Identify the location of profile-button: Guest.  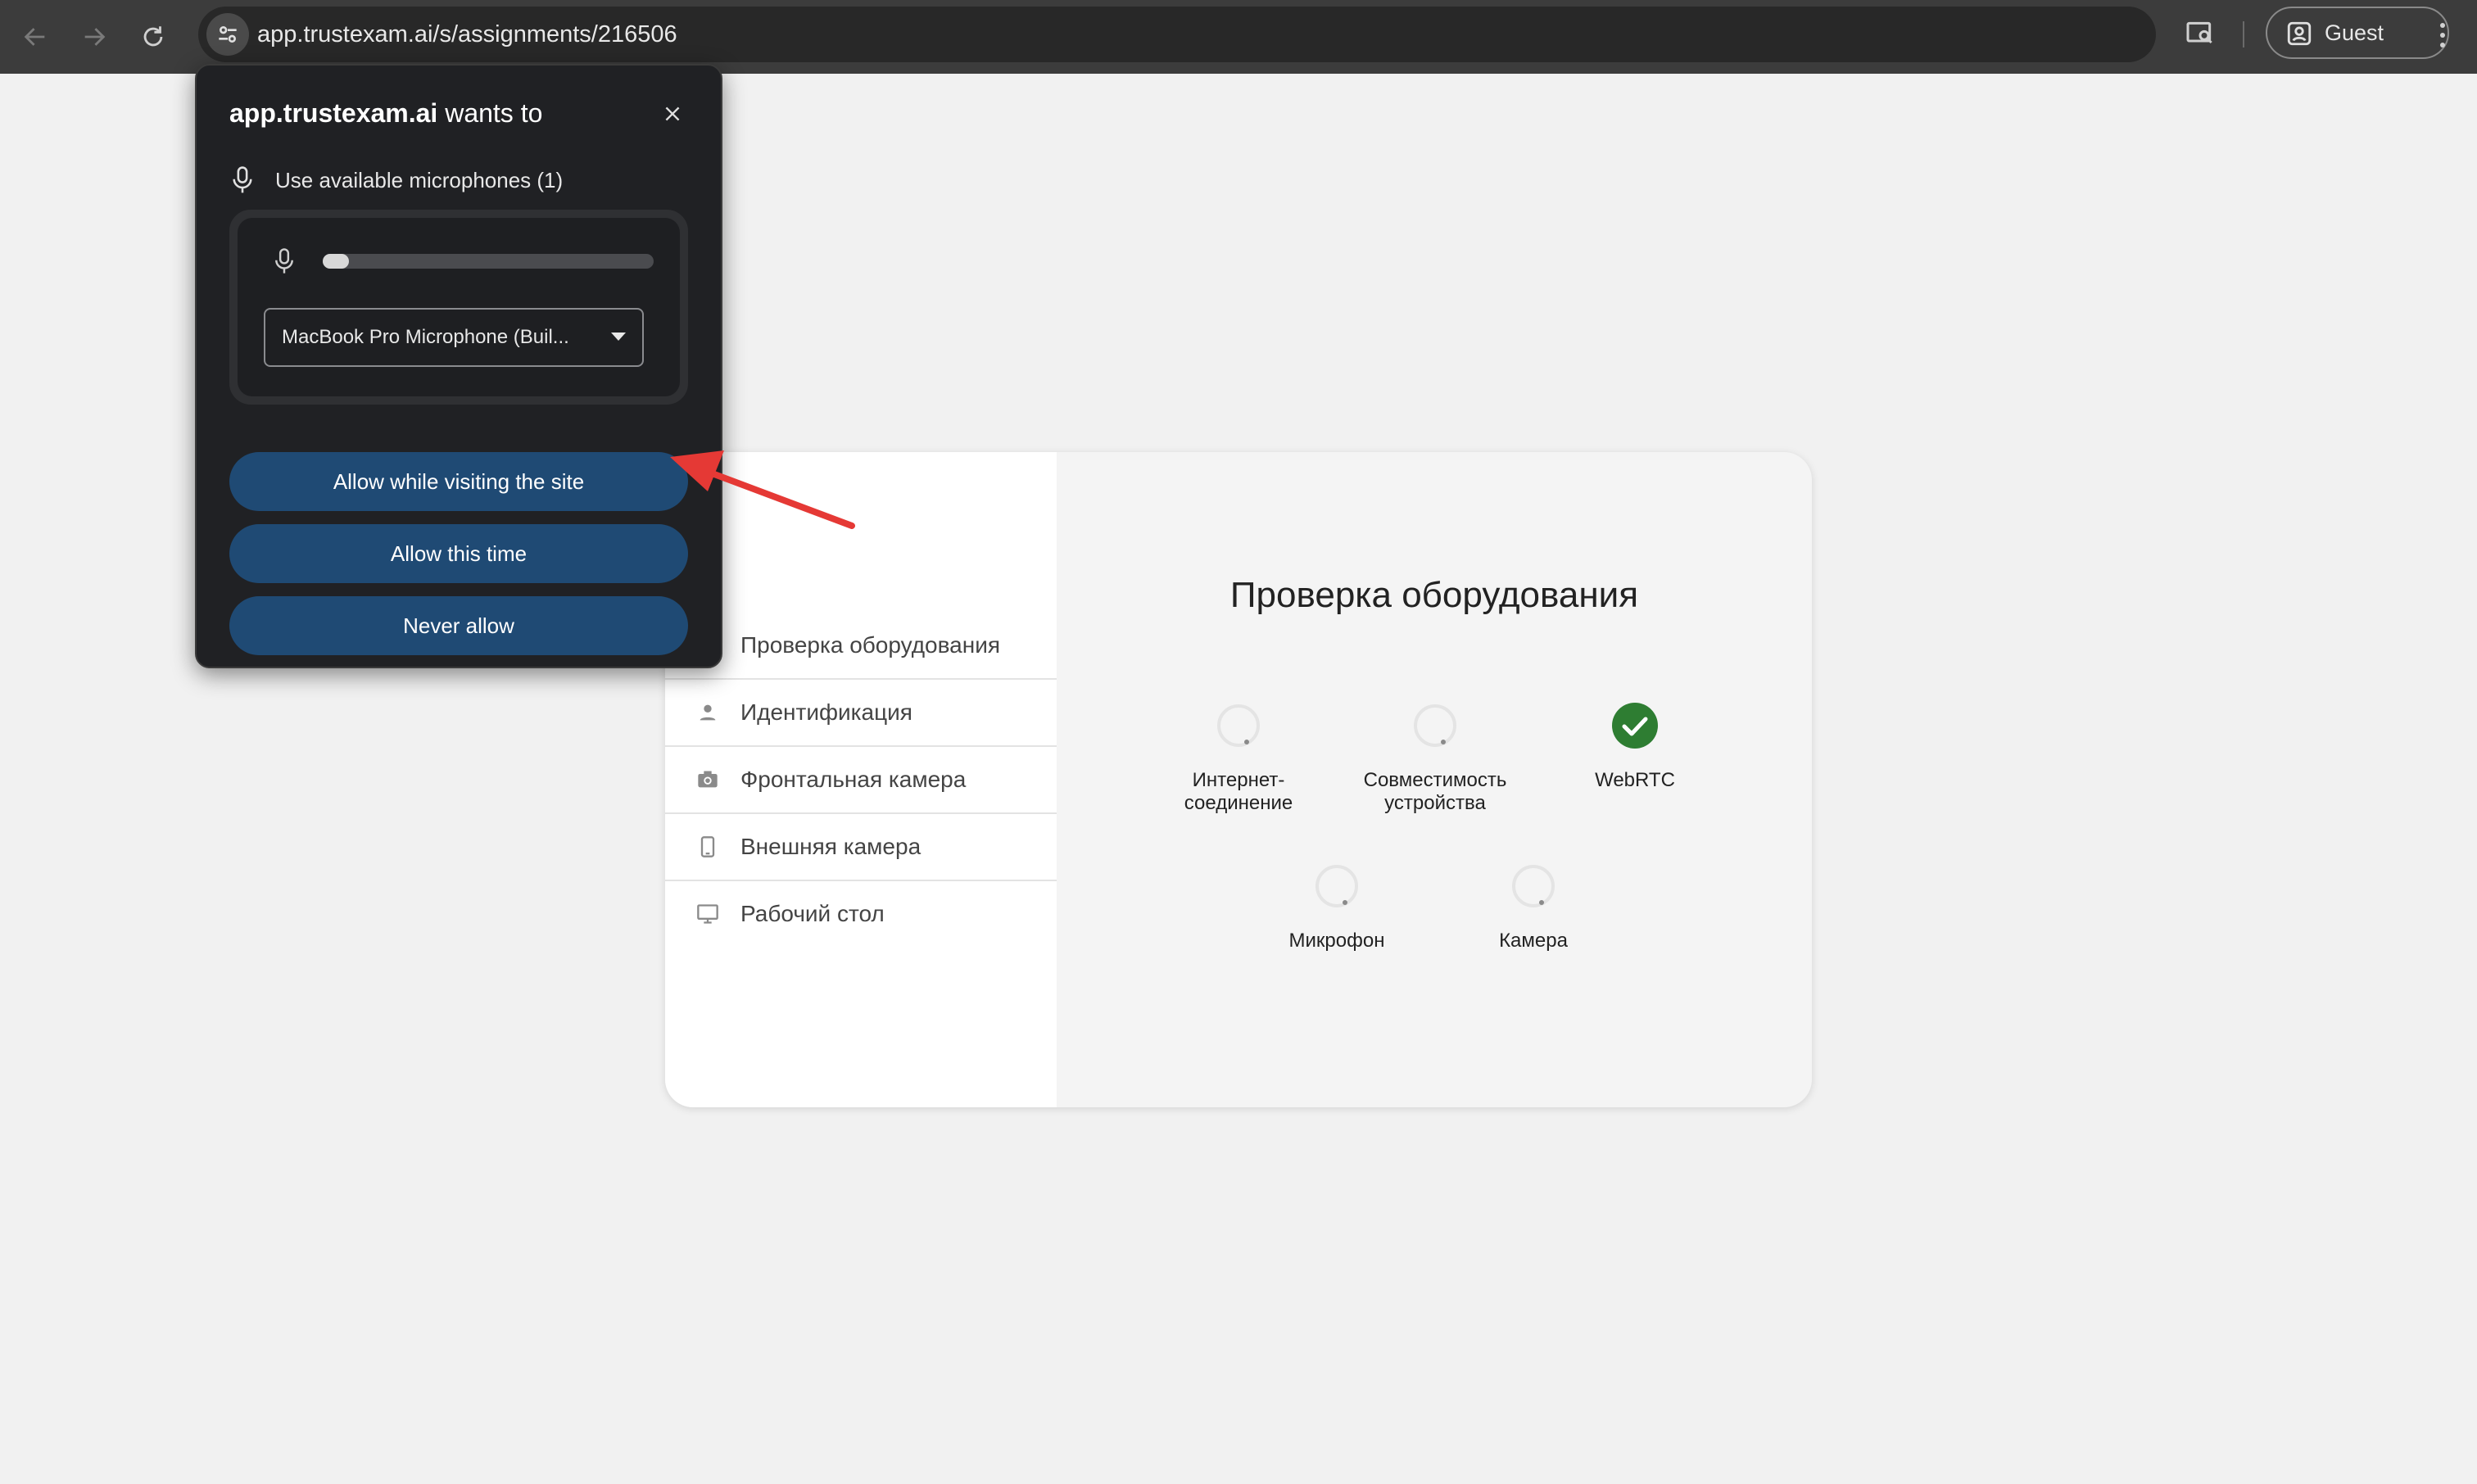
(2357, 33).